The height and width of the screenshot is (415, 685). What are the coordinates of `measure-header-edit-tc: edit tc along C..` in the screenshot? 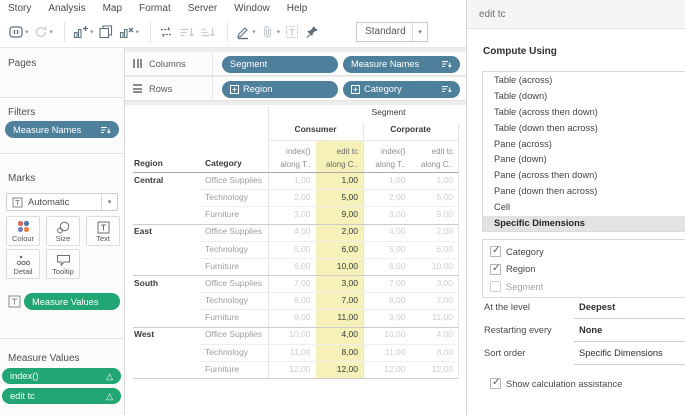 It's located at (340, 156).